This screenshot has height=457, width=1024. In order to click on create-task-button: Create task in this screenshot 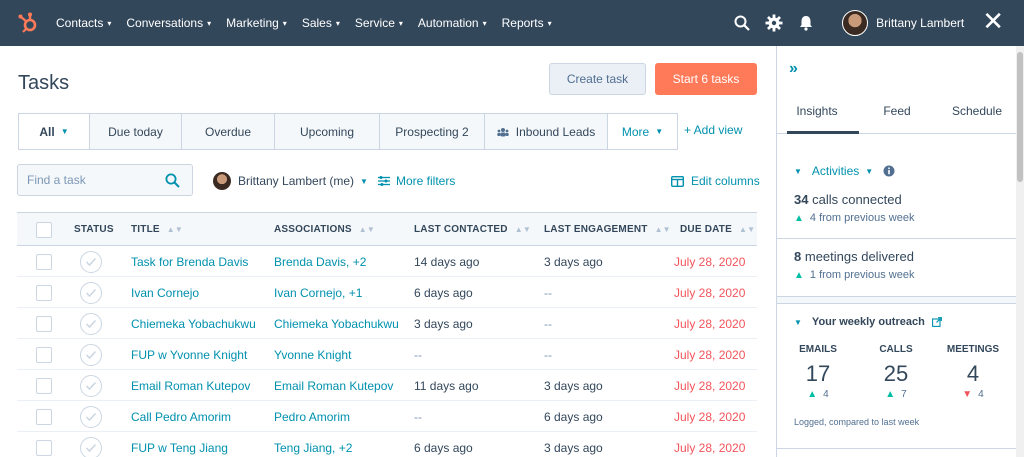, I will do `click(597, 79)`.